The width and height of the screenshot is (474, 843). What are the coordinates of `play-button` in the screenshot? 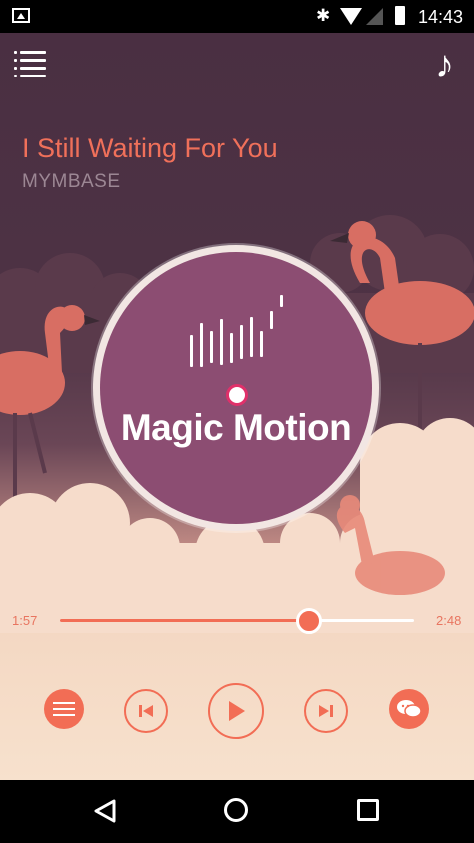 It's located at (236, 711).